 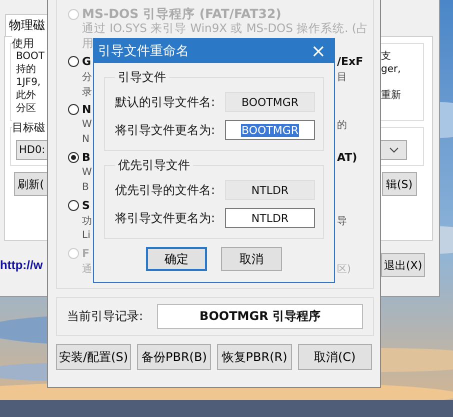 What do you see at coordinates (105, 316) in the screenshot?
I see `current-record-label: 当前引导记录:` at bounding box center [105, 316].